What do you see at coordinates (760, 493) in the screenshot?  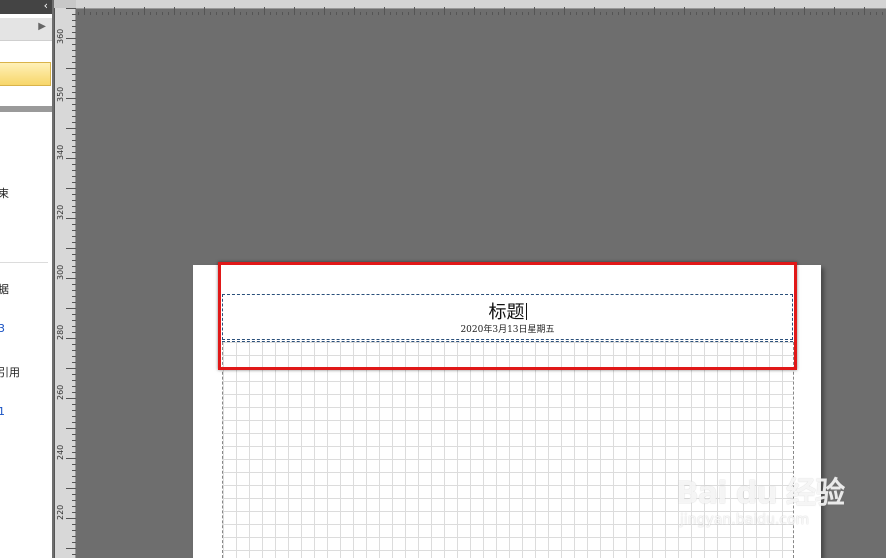 I see `watermark-main-text: Bai du 经验` at bounding box center [760, 493].